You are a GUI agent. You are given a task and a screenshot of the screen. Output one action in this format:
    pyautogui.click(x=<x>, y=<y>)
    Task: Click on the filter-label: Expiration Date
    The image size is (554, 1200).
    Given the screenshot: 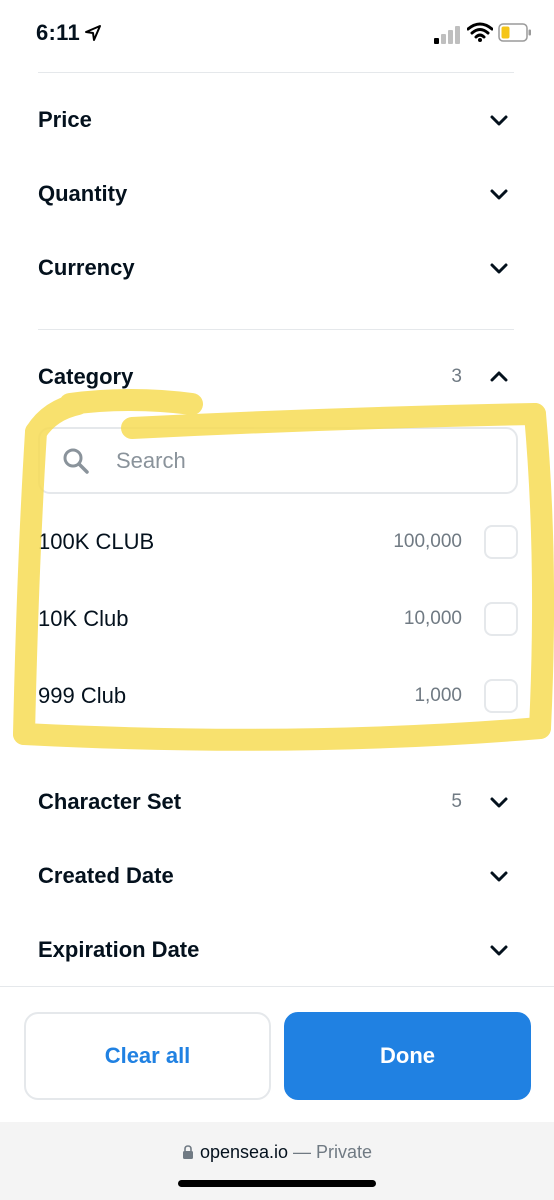 What is the action you would take?
    pyautogui.click(x=119, y=949)
    